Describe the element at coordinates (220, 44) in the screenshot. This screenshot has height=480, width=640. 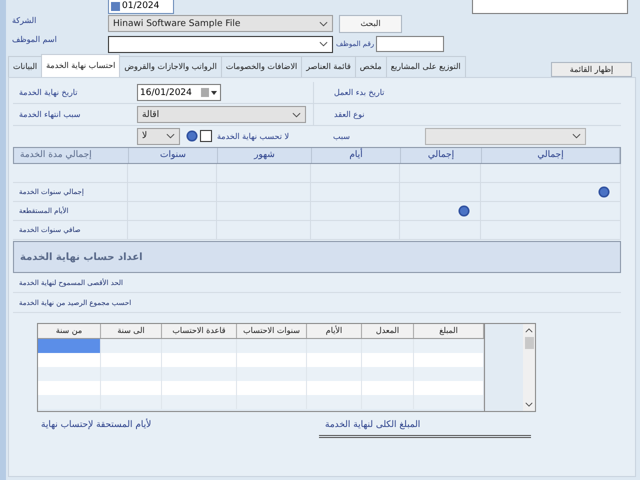
I see `employee-name-select` at that location.